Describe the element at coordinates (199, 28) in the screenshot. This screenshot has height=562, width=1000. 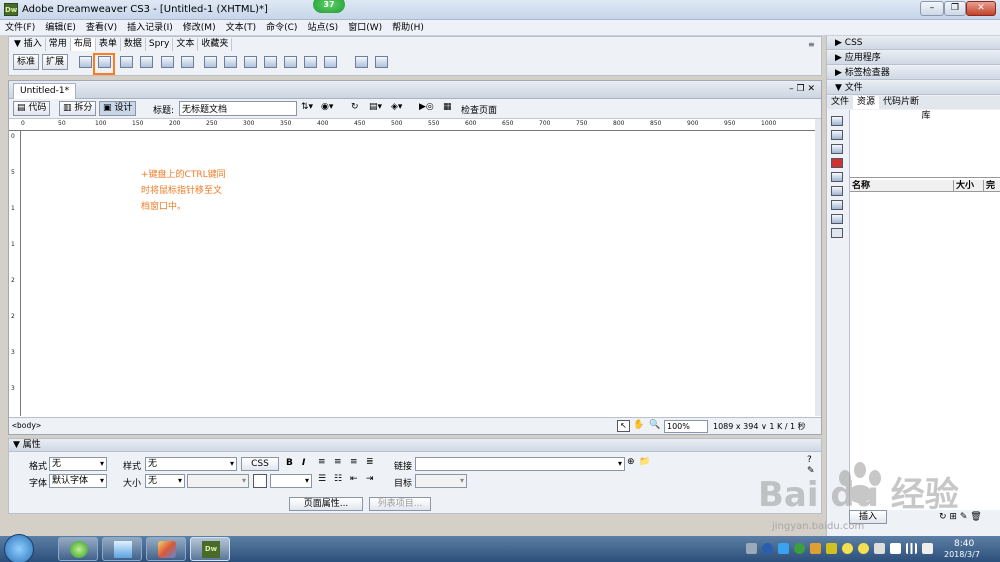
I see `menu-modify: 修改(M)` at that location.